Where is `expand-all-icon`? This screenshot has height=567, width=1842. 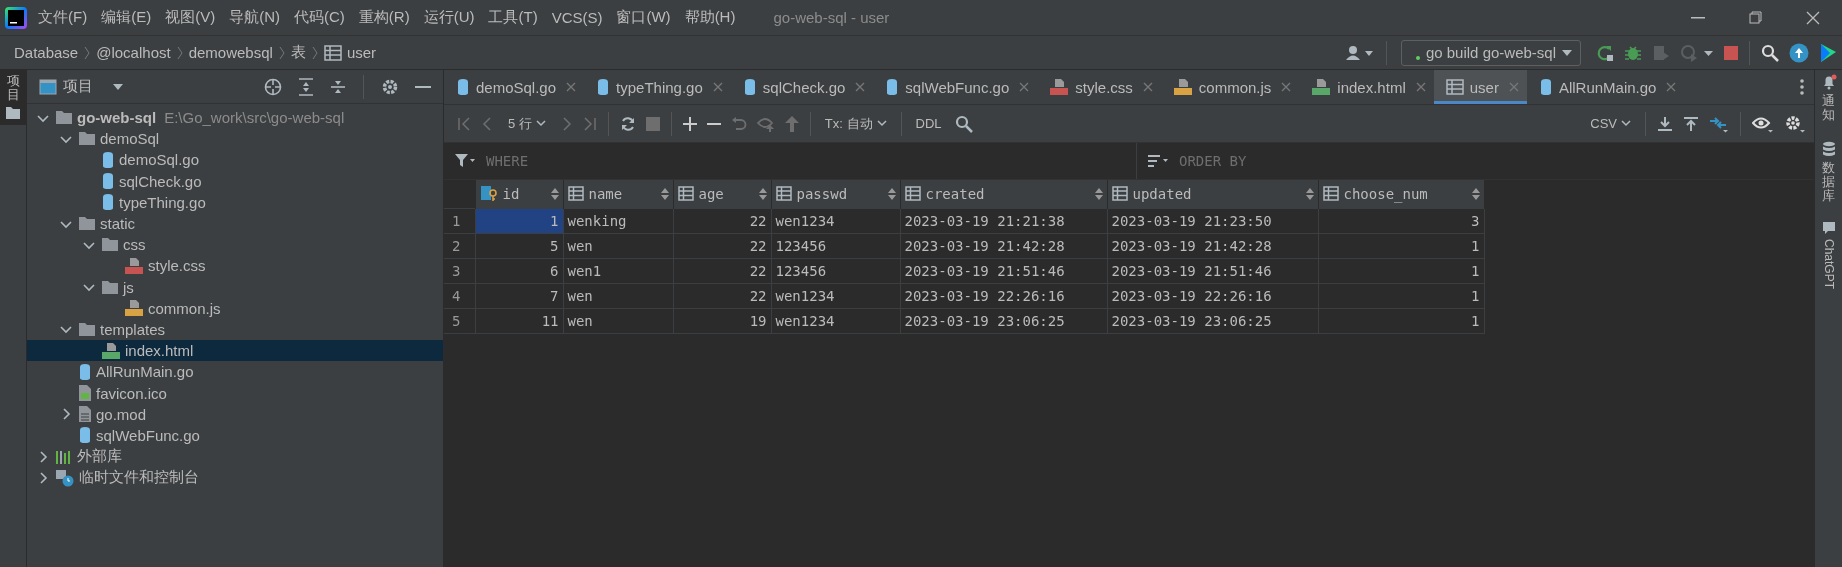 expand-all-icon is located at coordinates (306, 86).